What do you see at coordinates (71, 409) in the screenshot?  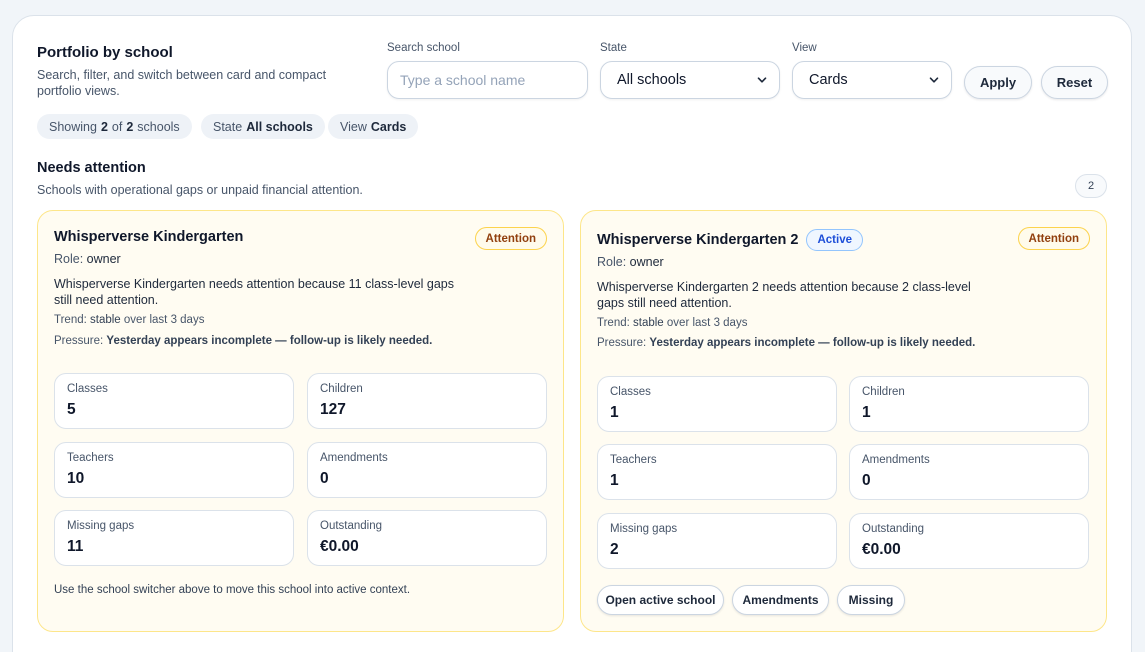 I see `stat-value: 5` at bounding box center [71, 409].